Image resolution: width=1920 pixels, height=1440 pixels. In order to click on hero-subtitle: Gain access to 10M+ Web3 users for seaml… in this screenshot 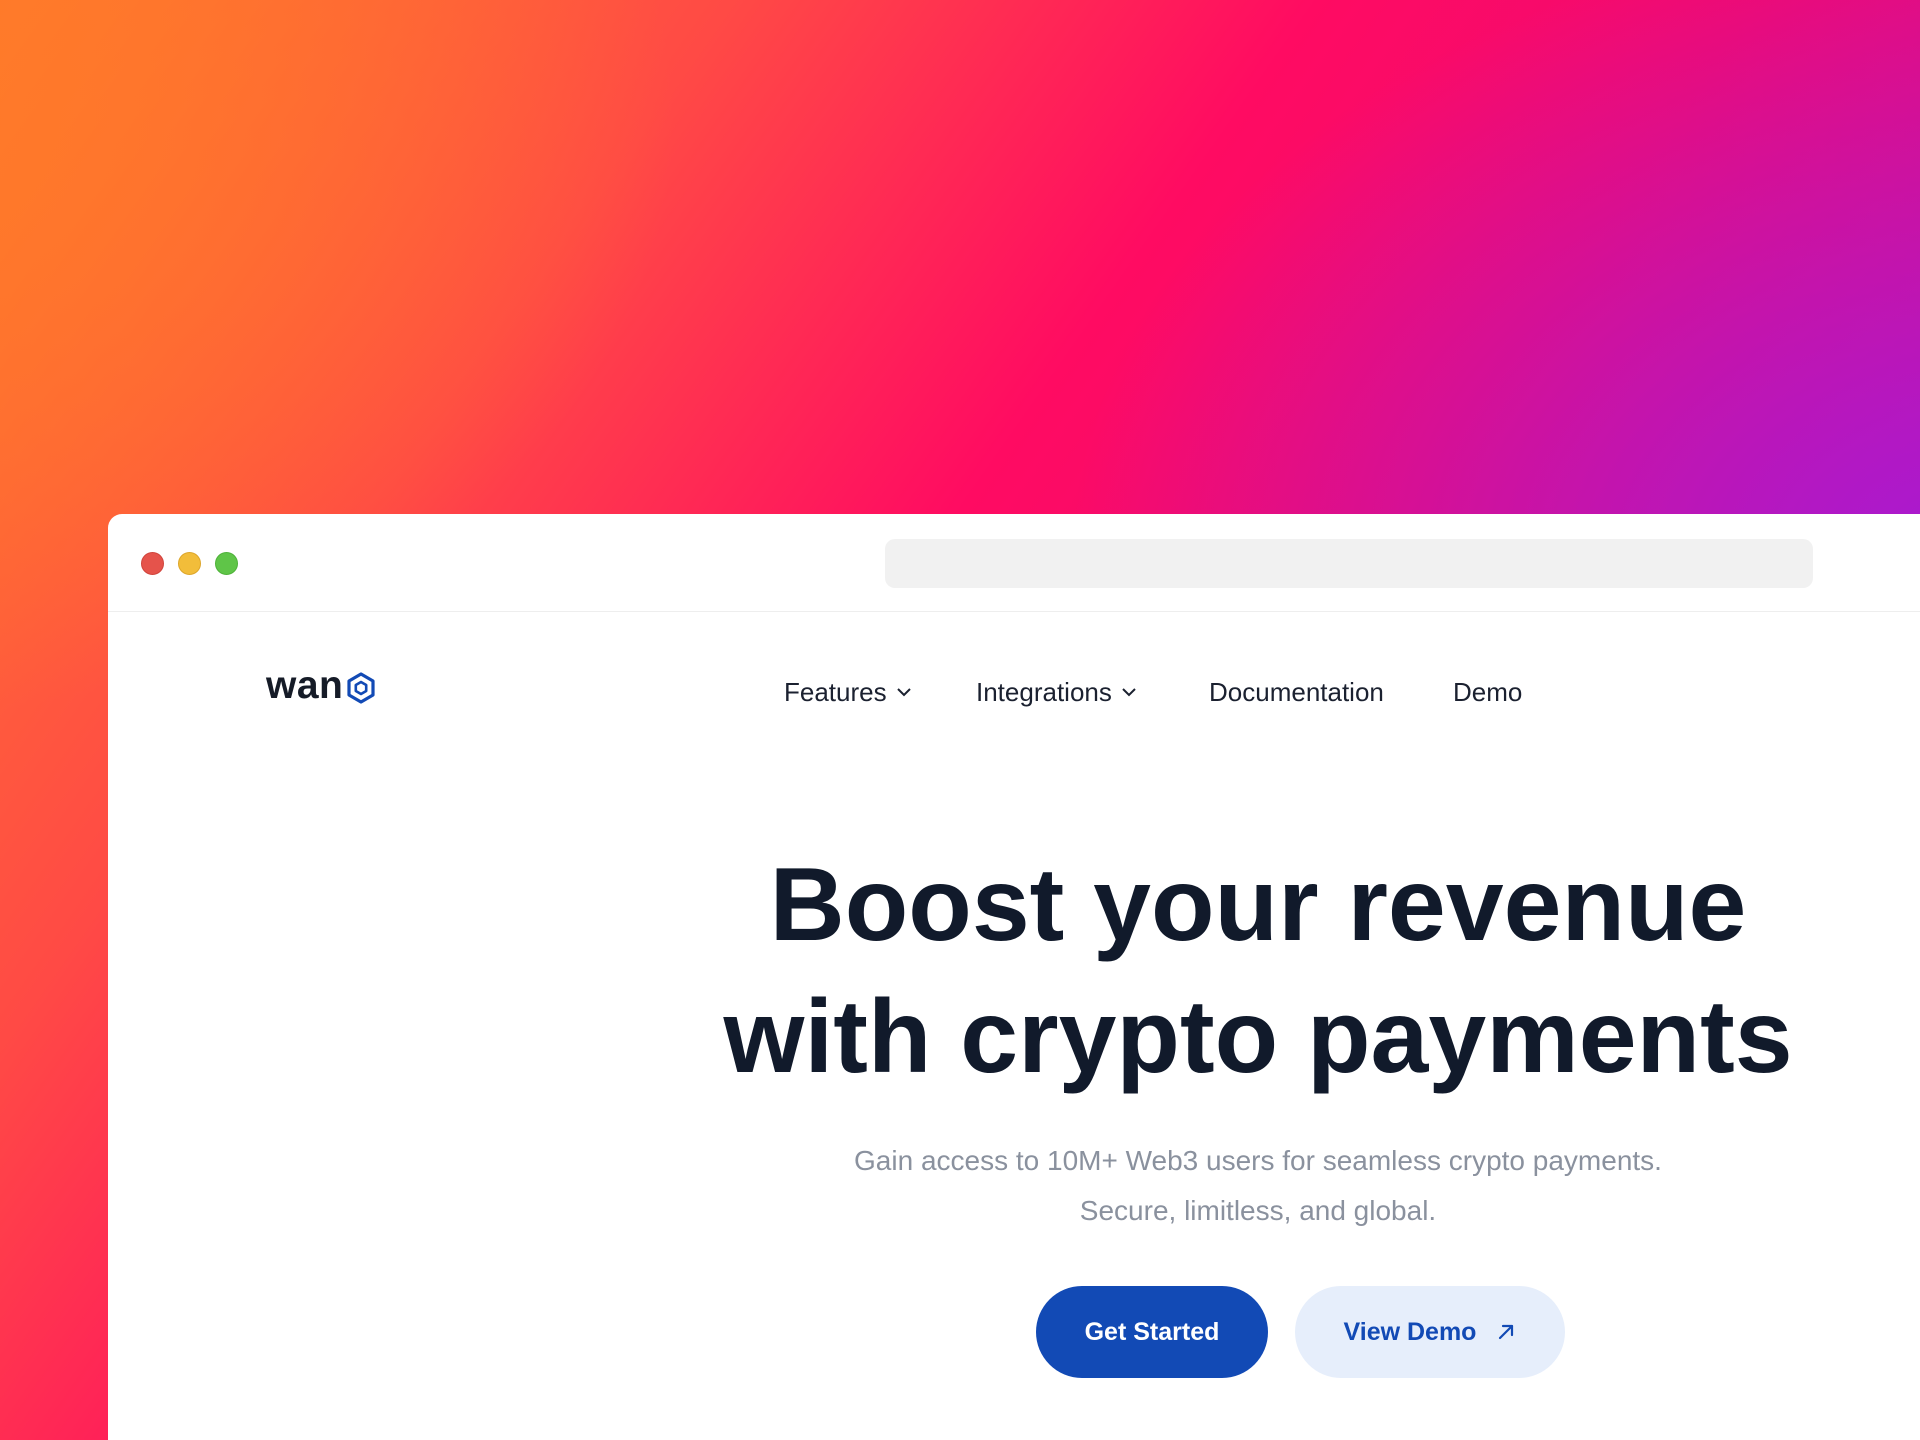, I will do `click(1258, 1186)`.